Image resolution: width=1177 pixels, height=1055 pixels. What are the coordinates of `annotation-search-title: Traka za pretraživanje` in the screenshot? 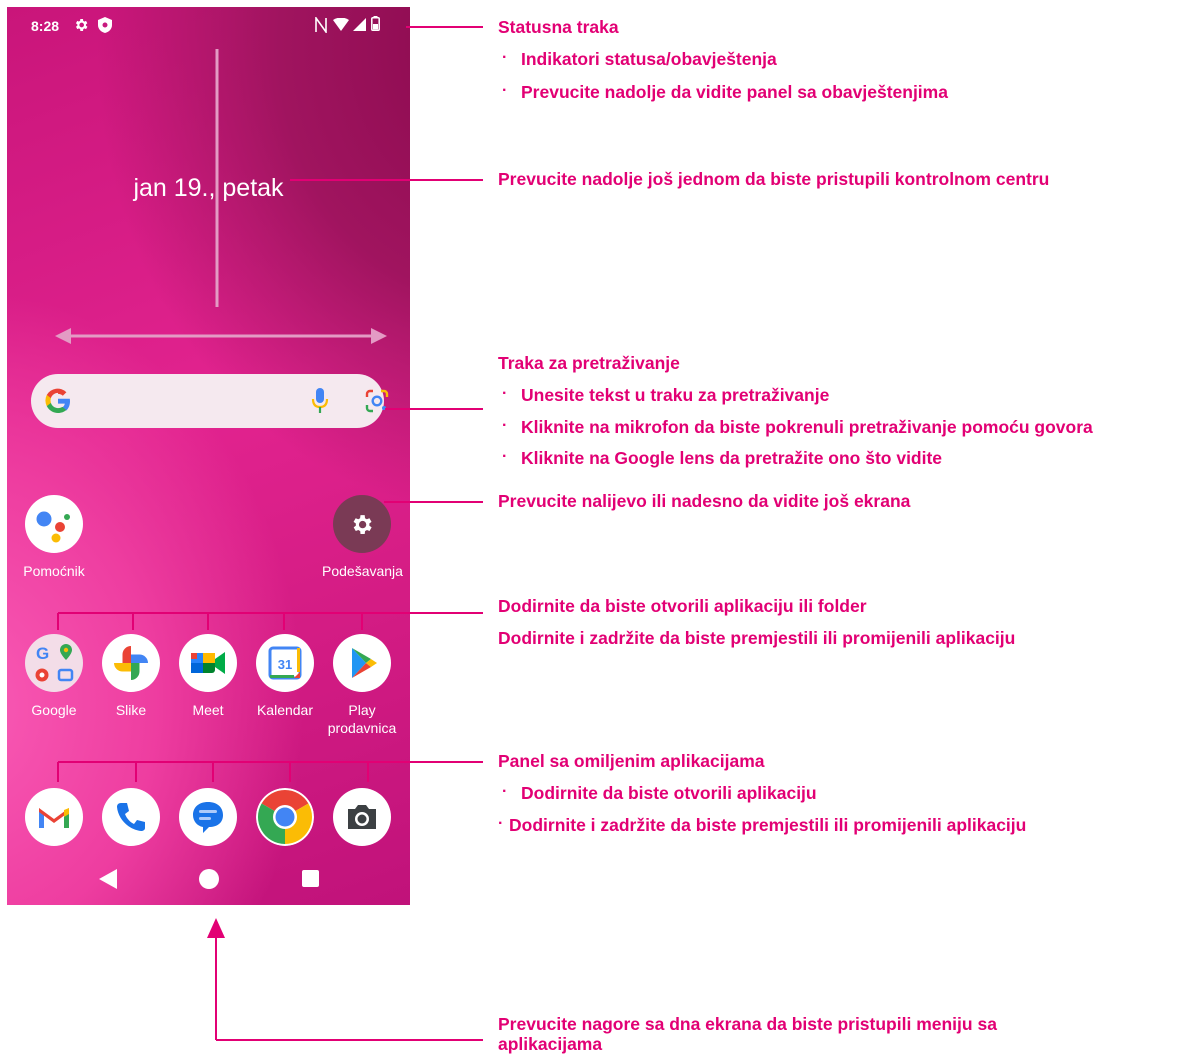 It's located at (589, 363).